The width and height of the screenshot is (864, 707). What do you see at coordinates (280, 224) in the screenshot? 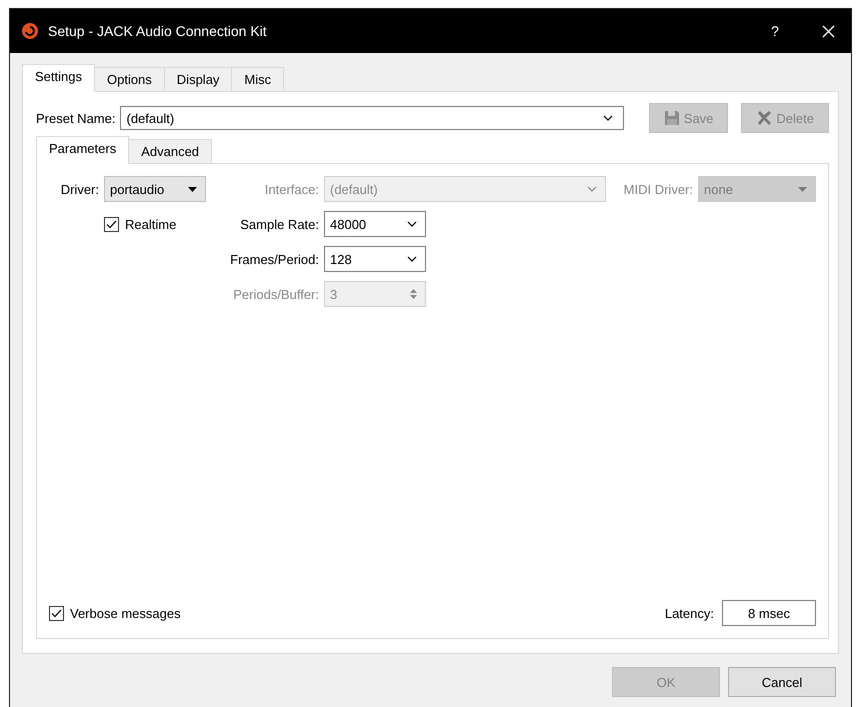
I see `field-label: Sample Rate:` at bounding box center [280, 224].